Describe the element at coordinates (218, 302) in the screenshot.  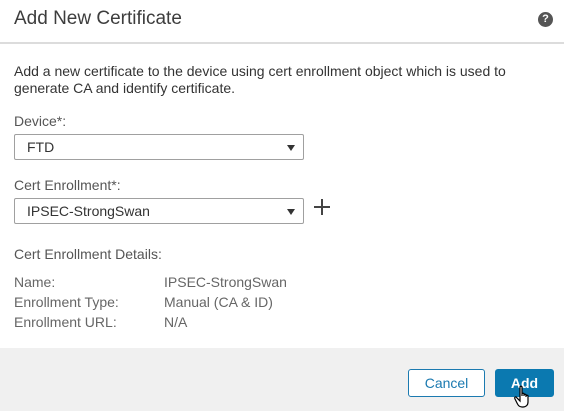
I see `detail-value: Manual (CA & ID)` at that location.